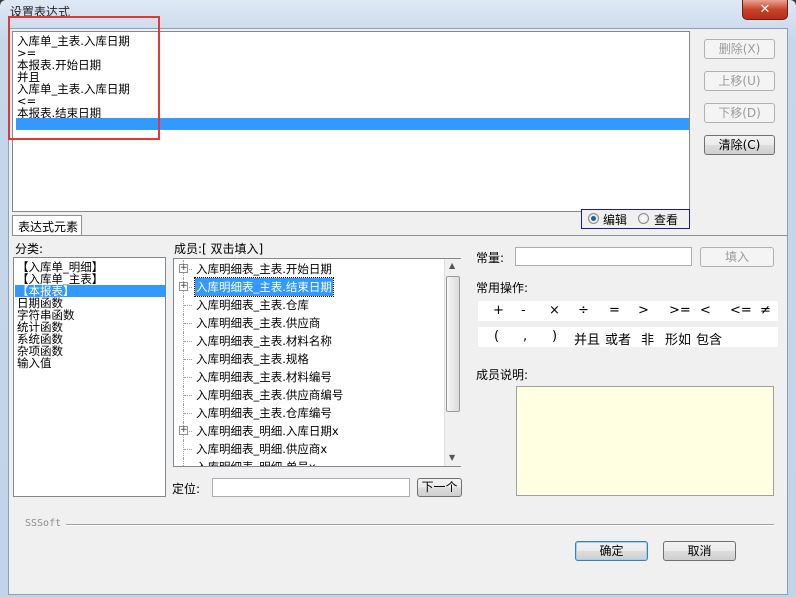 The image size is (796, 597). I want to click on tree-item: 入库明细表_主表.材料编号, so click(310, 377).